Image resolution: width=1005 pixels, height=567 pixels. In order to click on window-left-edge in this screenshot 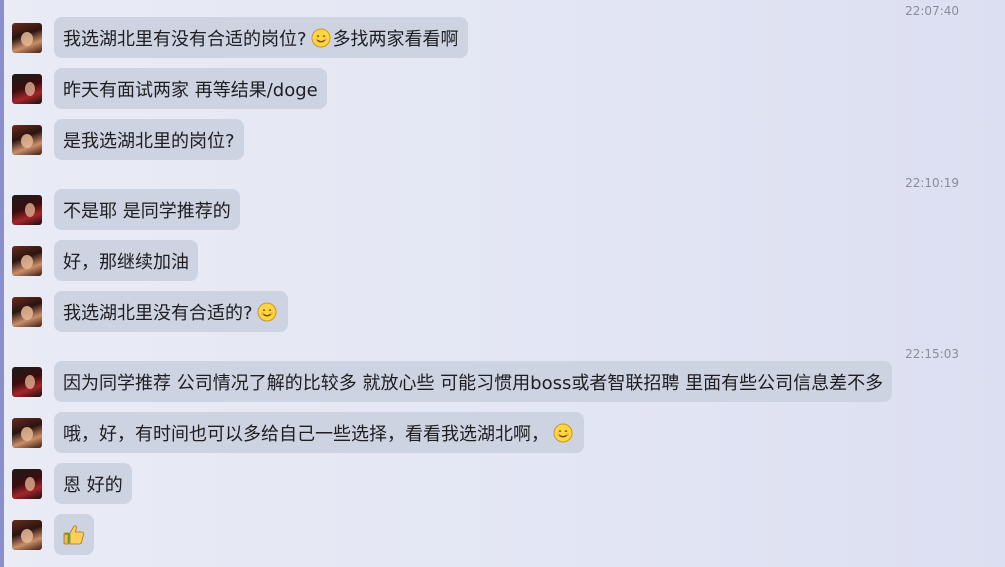, I will do `click(2, 283)`.